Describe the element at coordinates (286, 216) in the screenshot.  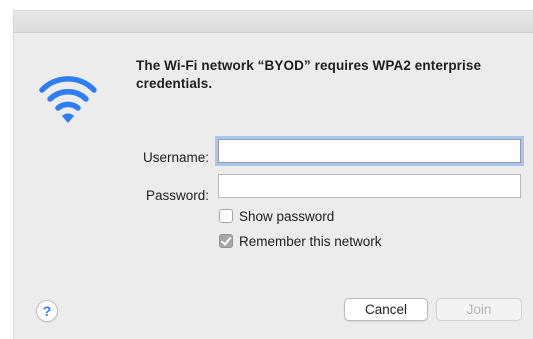
I see `show-password-label: Show password` at that location.